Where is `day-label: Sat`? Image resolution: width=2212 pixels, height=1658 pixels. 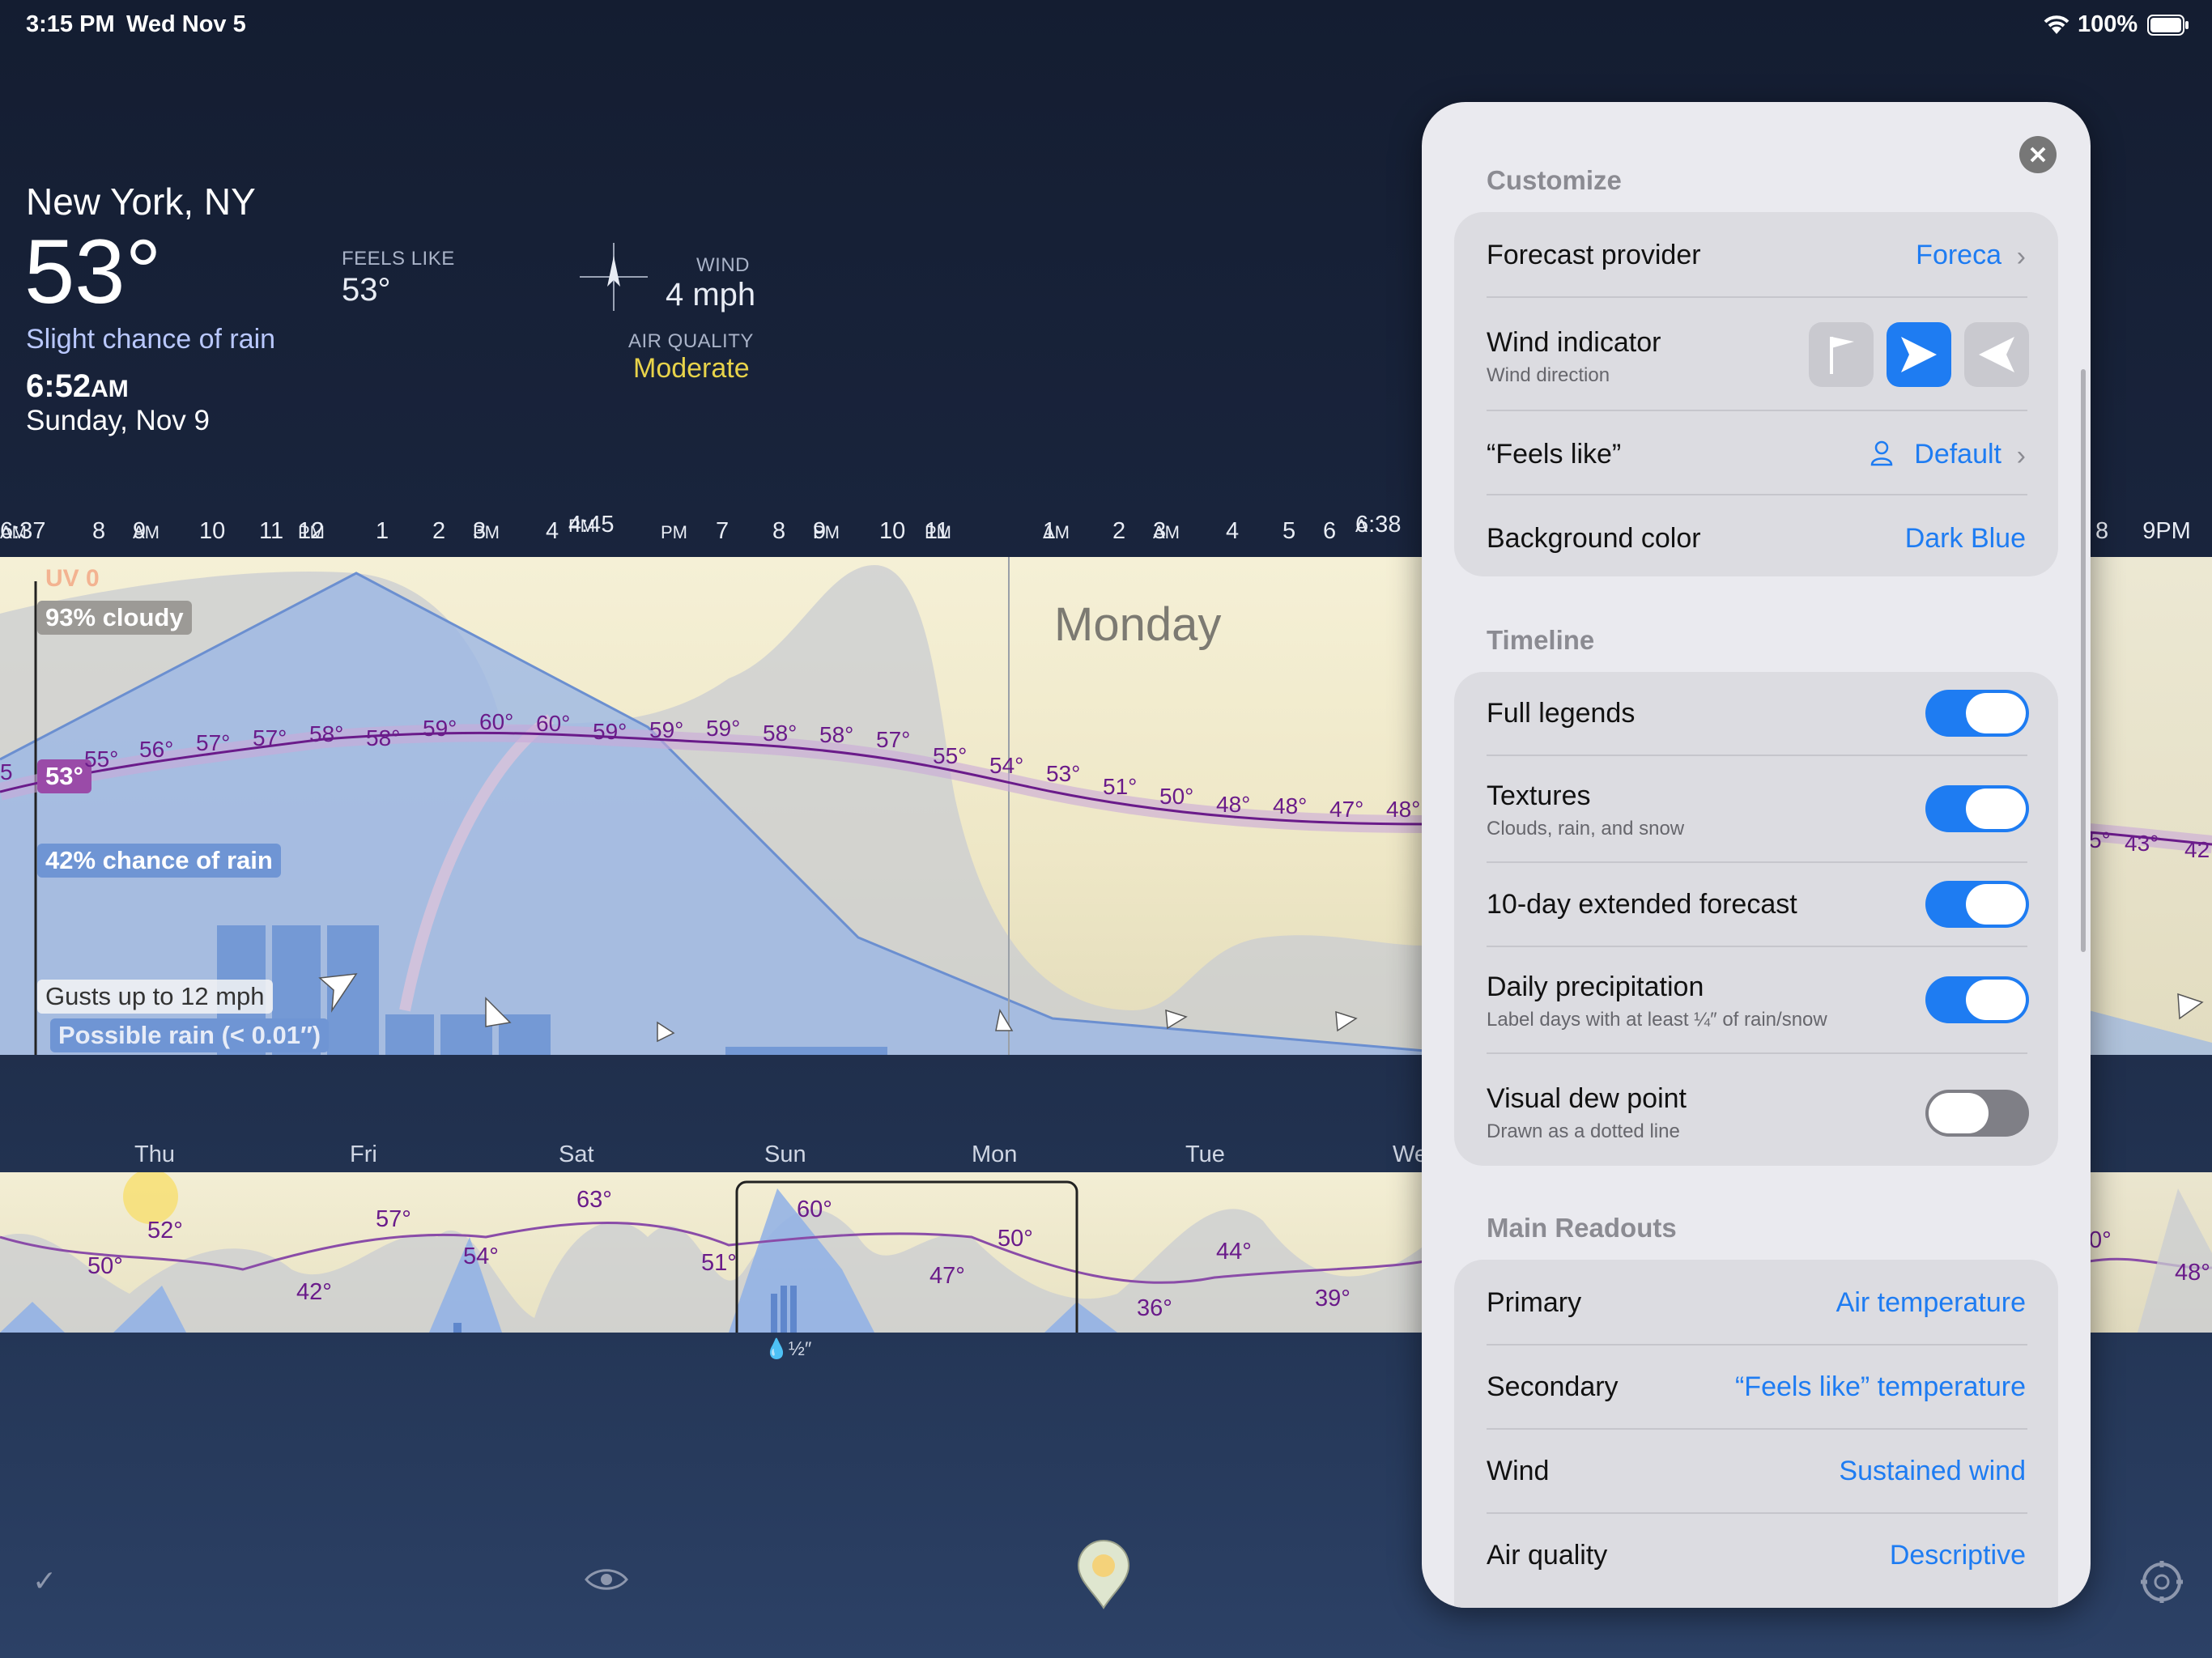
day-label: Sat is located at coordinates (577, 1154).